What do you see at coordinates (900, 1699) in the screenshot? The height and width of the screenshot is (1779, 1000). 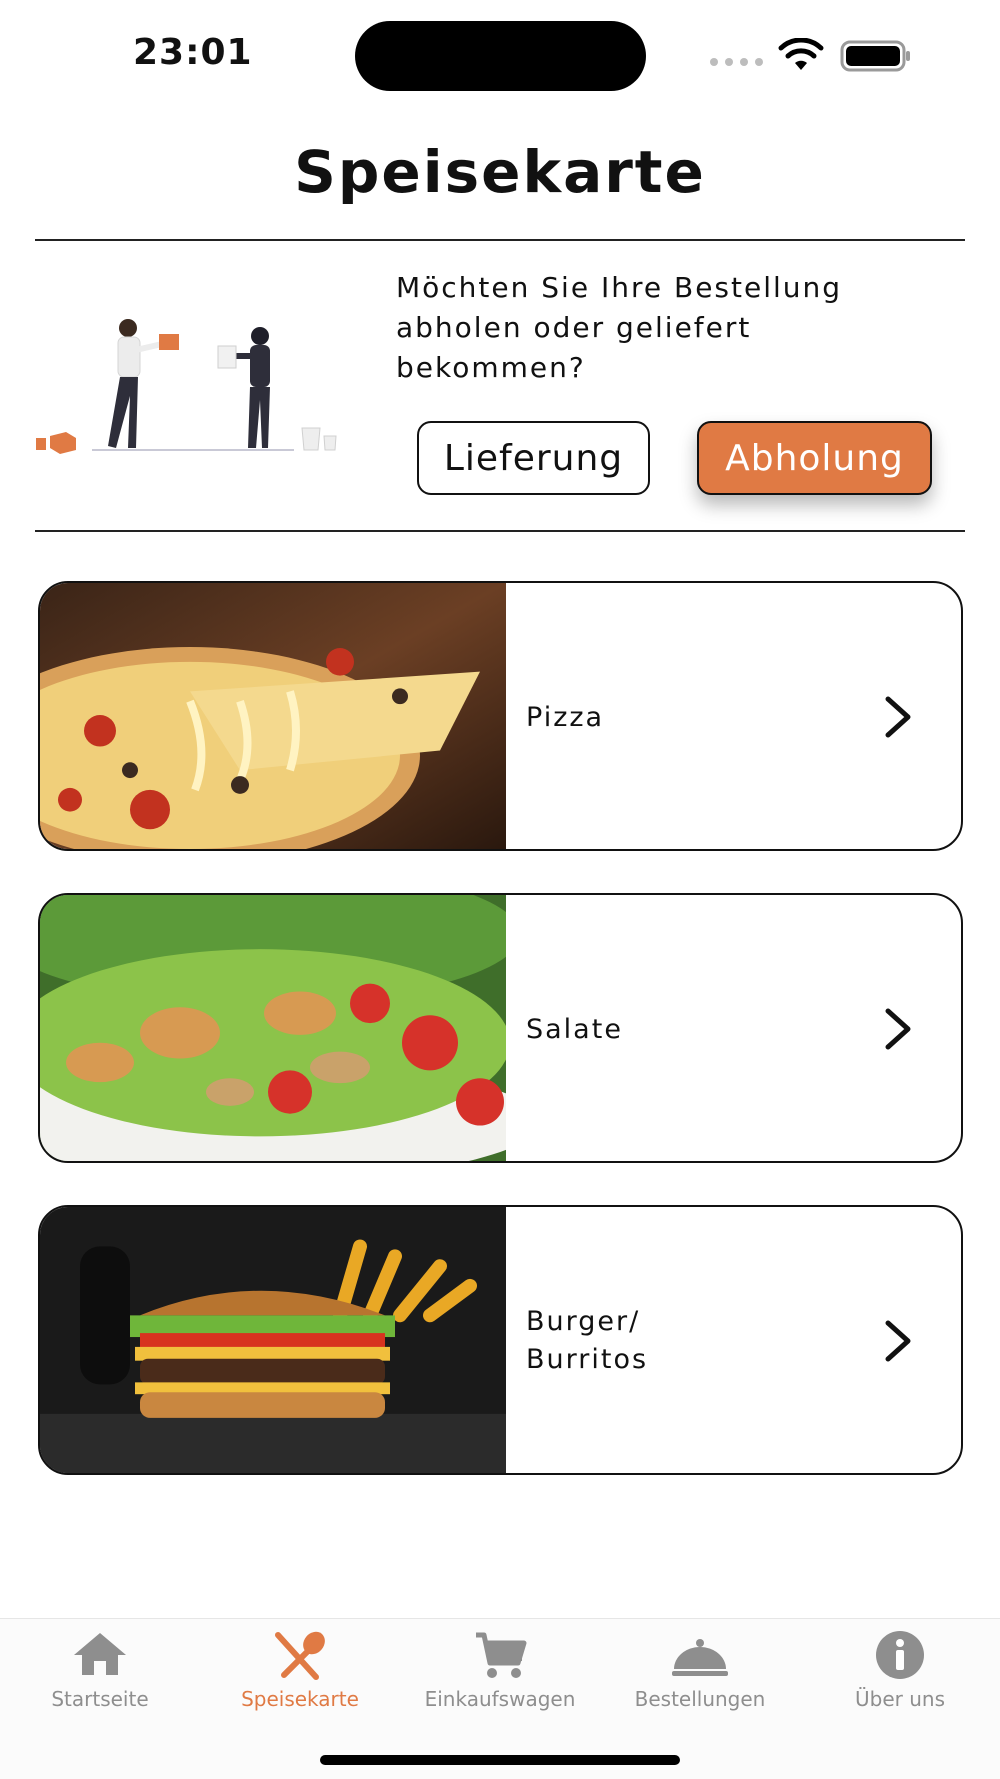 I see `tab-label: Über uns` at bounding box center [900, 1699].